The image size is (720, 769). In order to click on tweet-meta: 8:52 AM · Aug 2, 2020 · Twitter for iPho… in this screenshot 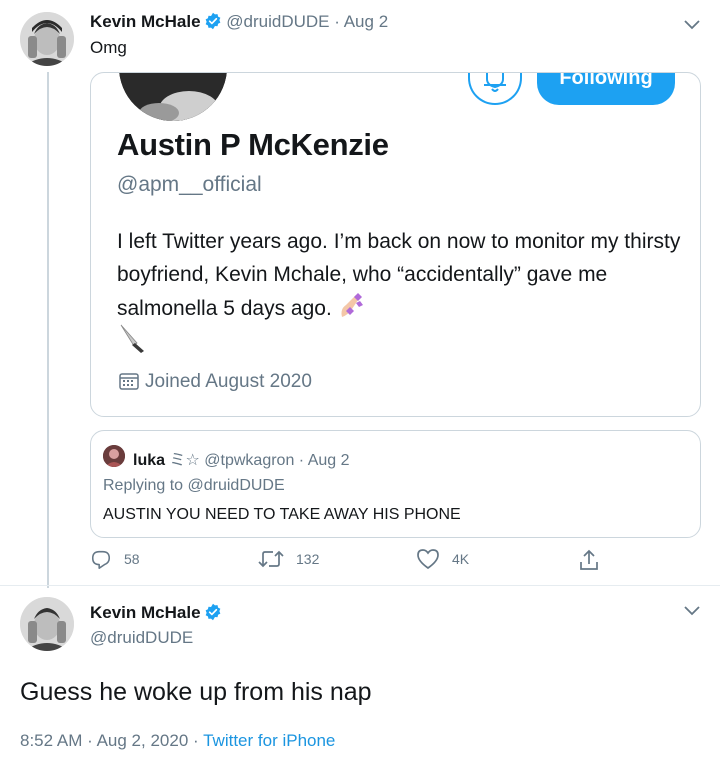, I will do `click(177, 741)`.